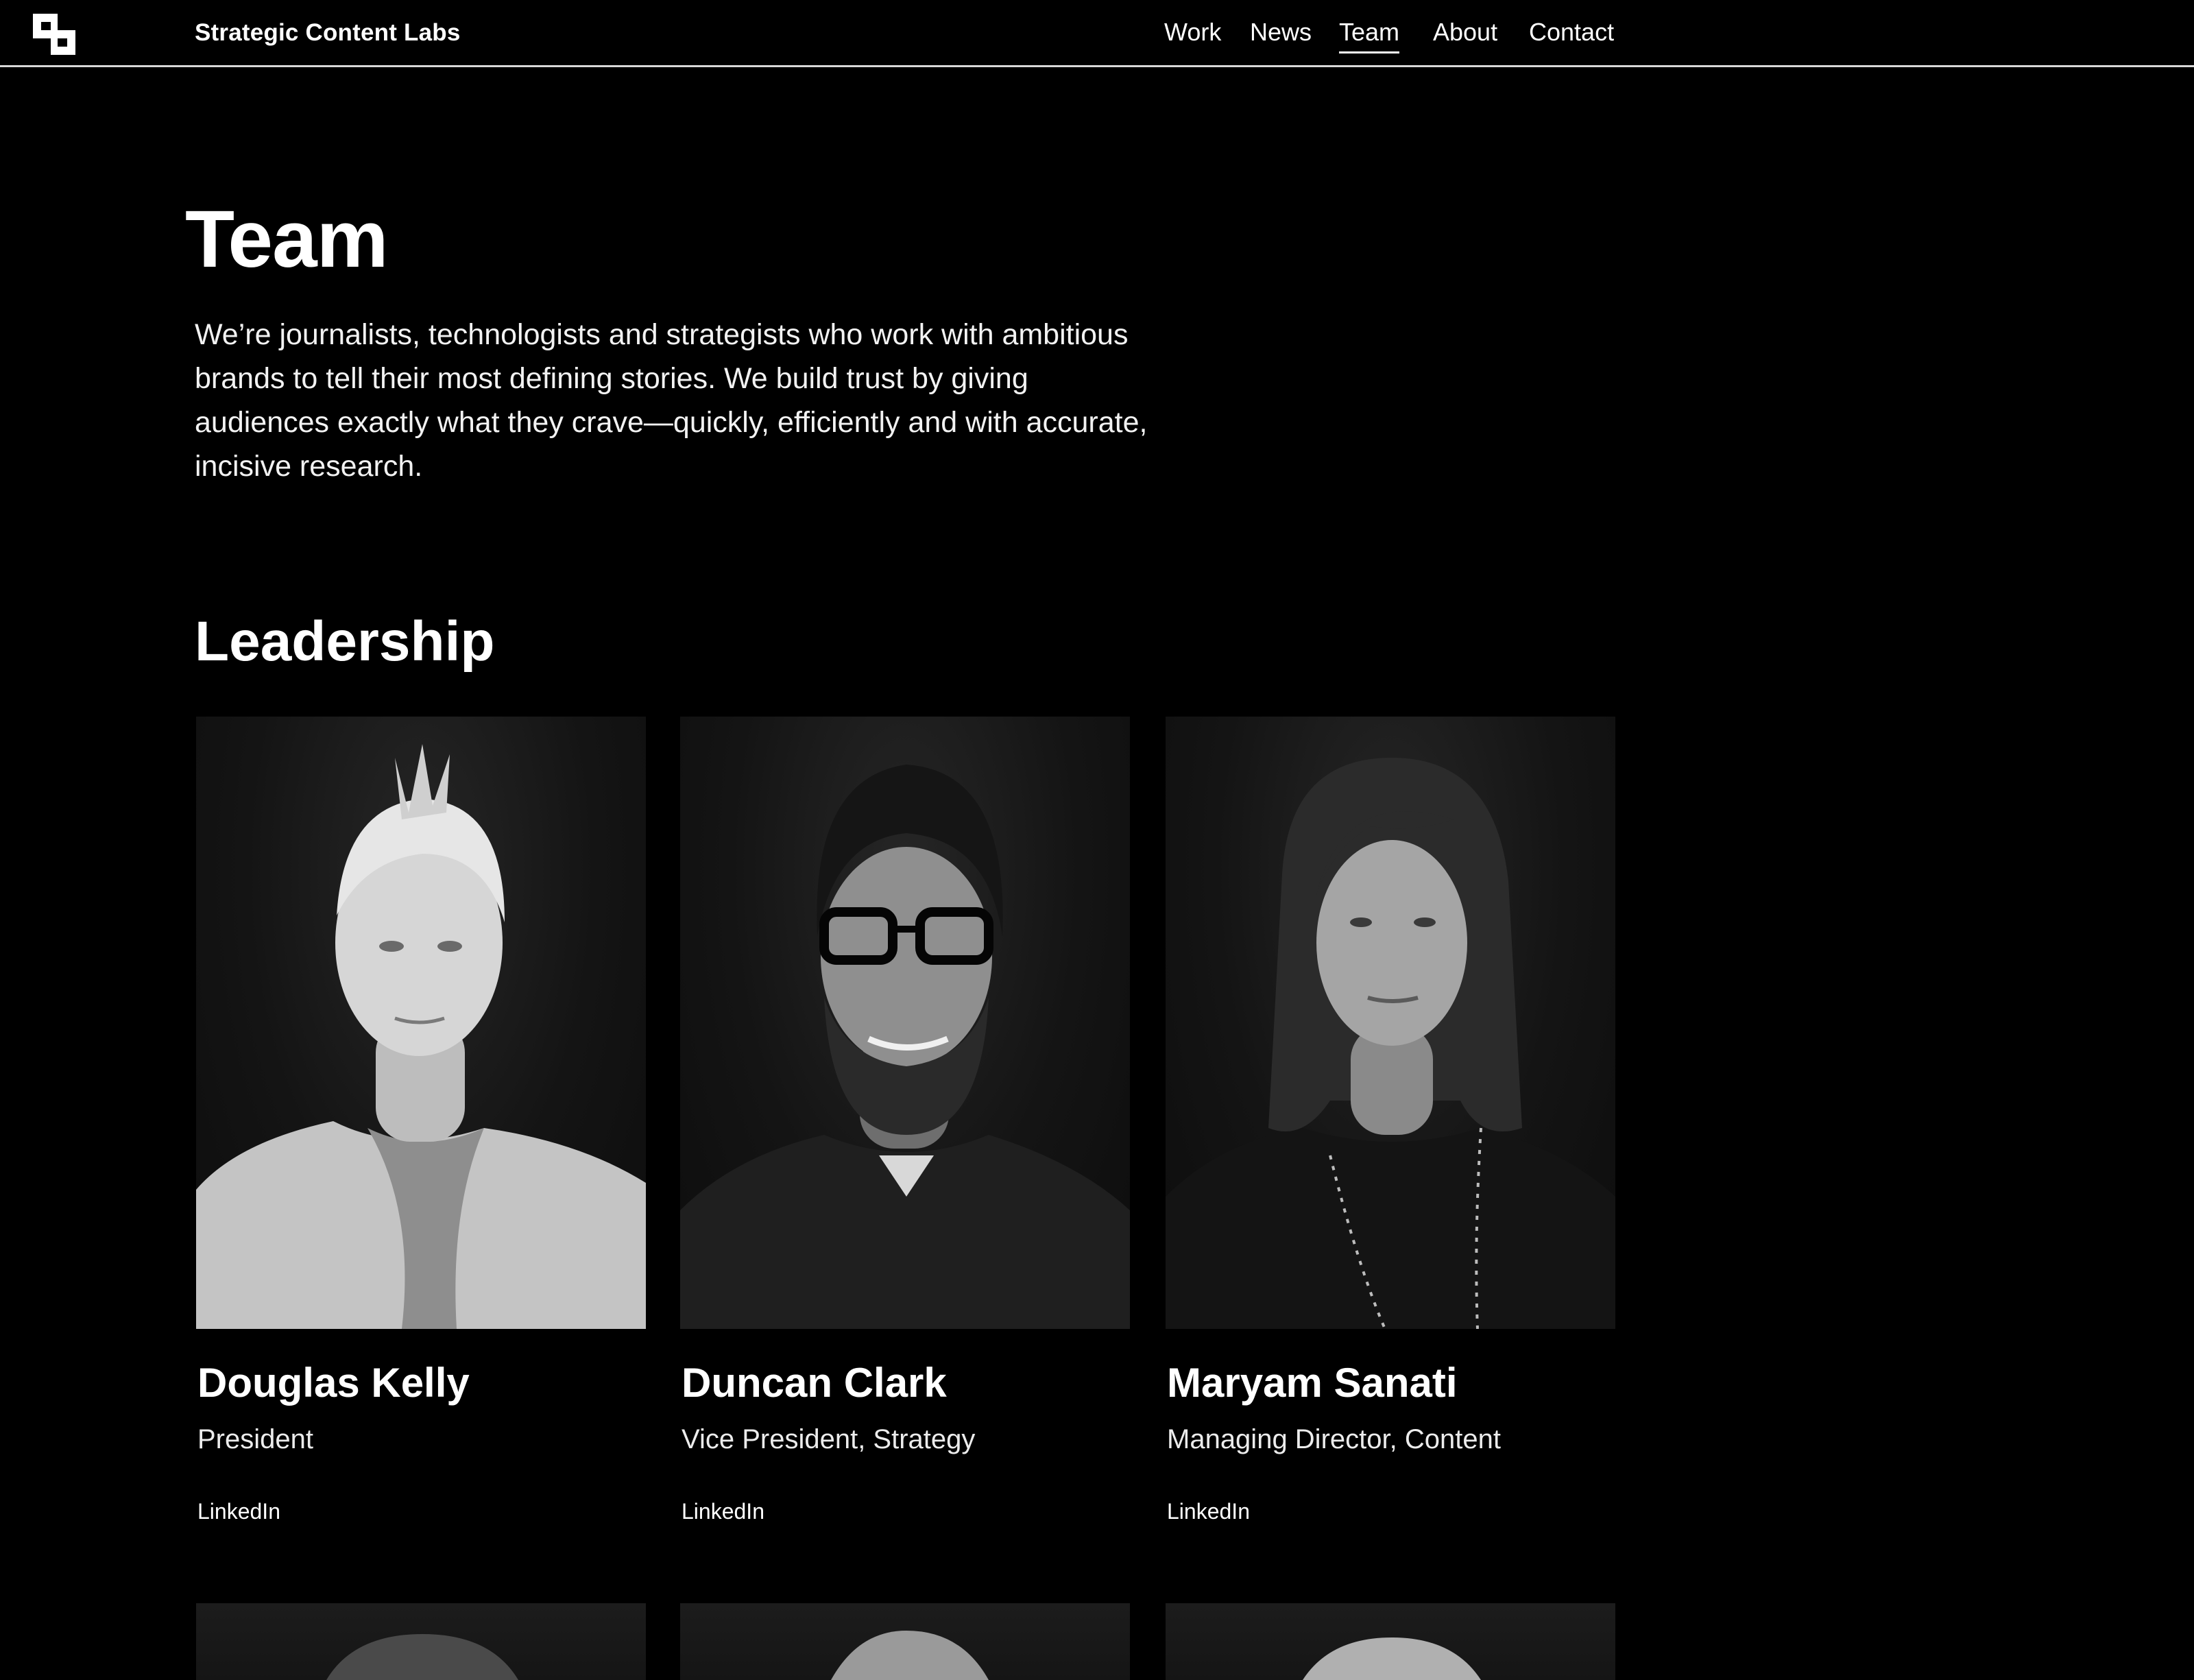 Image resolution: width=2194 pixels, height=1680 pixels. I want to click on member-role: Vice President, Strategy, so click(829, 1439).